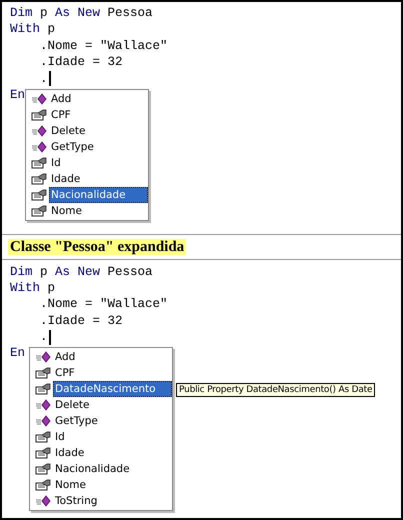 Image resolution: width=403 pixels, height=520 pixels. Describe the element at coordinates (76, 500) in the screenshot. I see `completion-item: ToString` at that location.